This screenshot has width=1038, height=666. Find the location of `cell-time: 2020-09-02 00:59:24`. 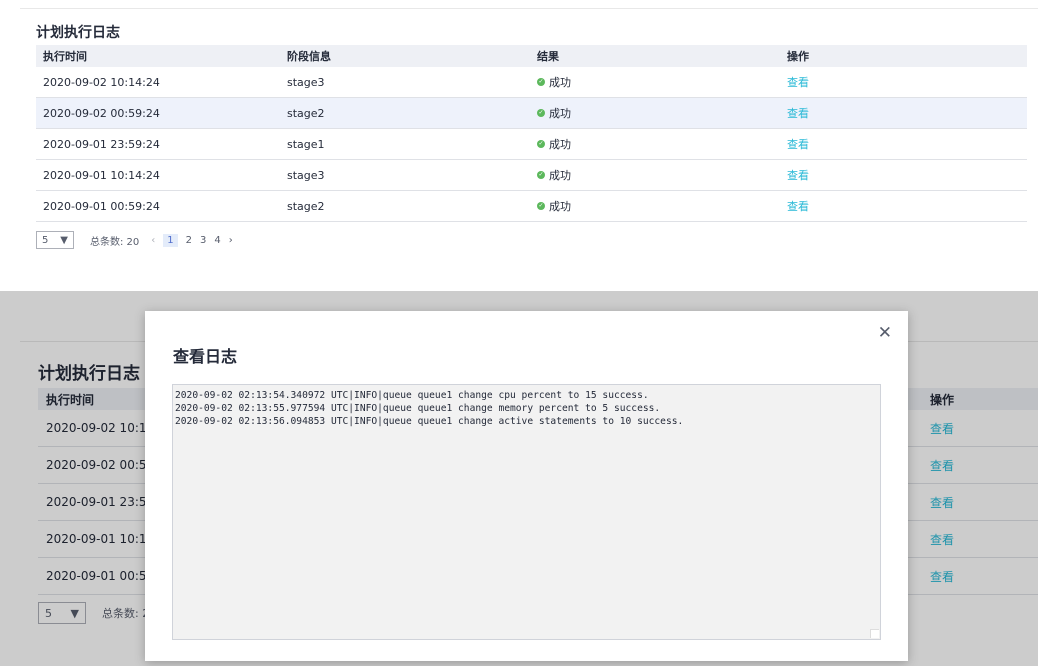

cell-time: 2020-09-02 00:59:24 is located at coordinates (101, 113).